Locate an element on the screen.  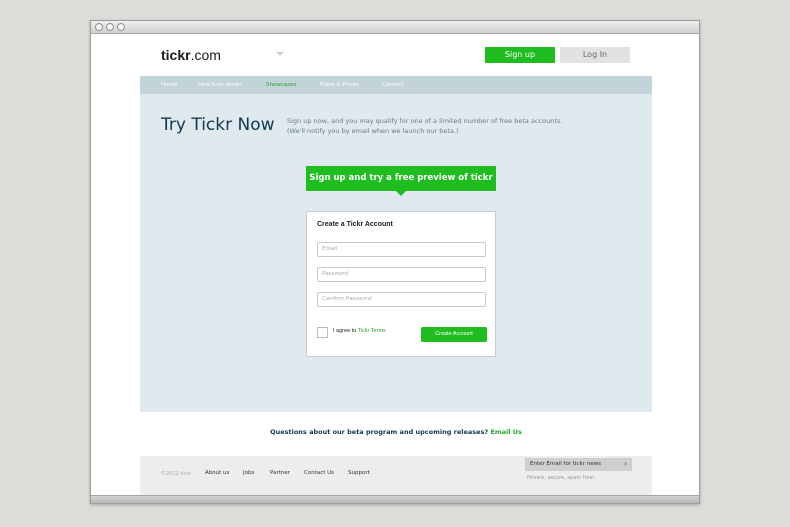
newsletter-note: Private, secure, spam free! is located at coordinates (561, 478).